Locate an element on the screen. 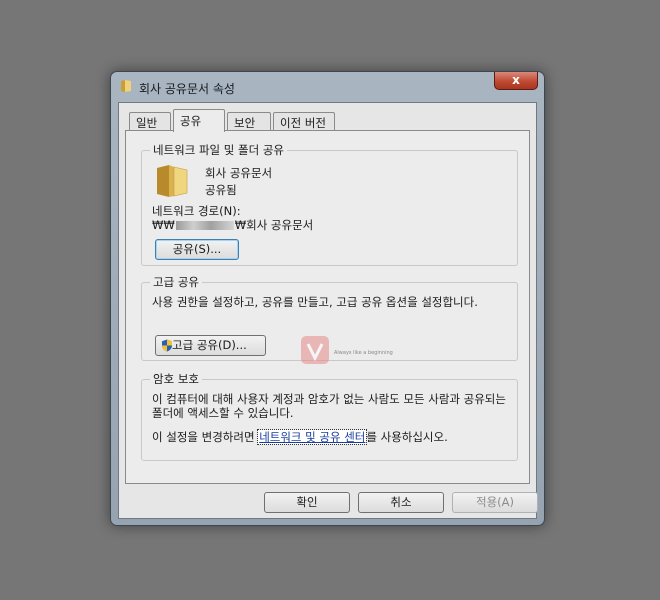  password-protection-title: 암호 보호 is located at coordinates (176, 379).